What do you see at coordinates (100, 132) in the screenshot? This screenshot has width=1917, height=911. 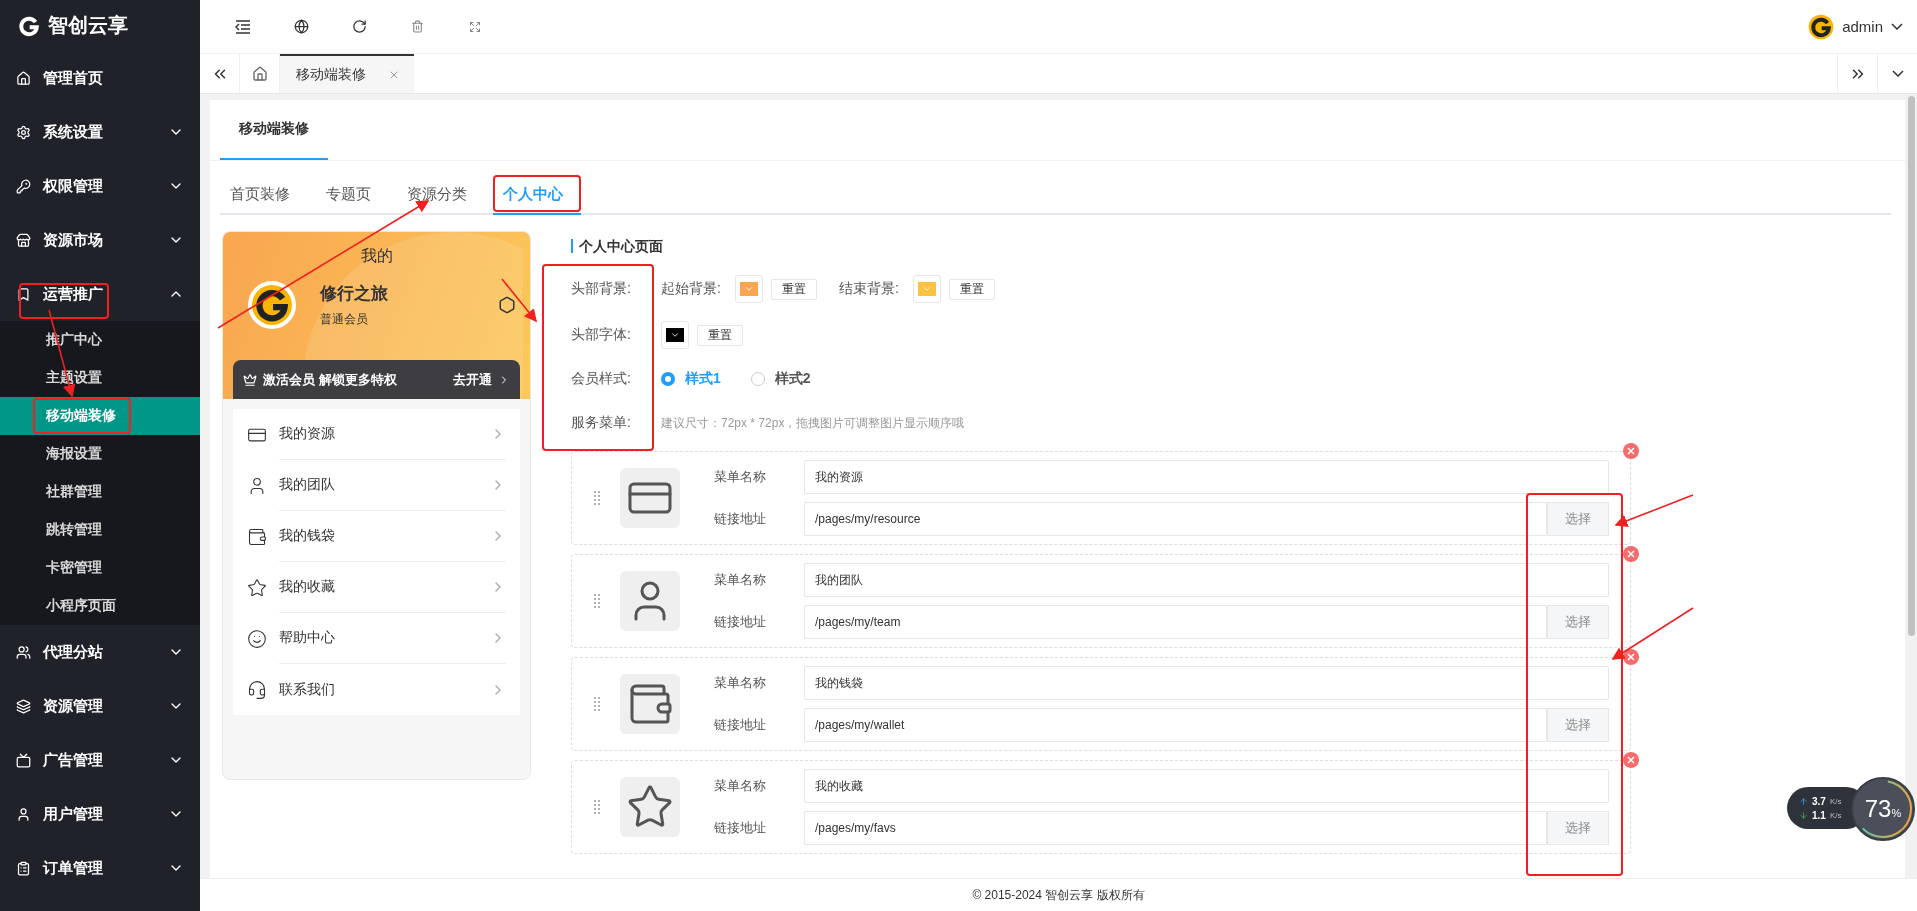 I see `sidebar-menu-item: 系统设置` at bounding box center [100, 132].